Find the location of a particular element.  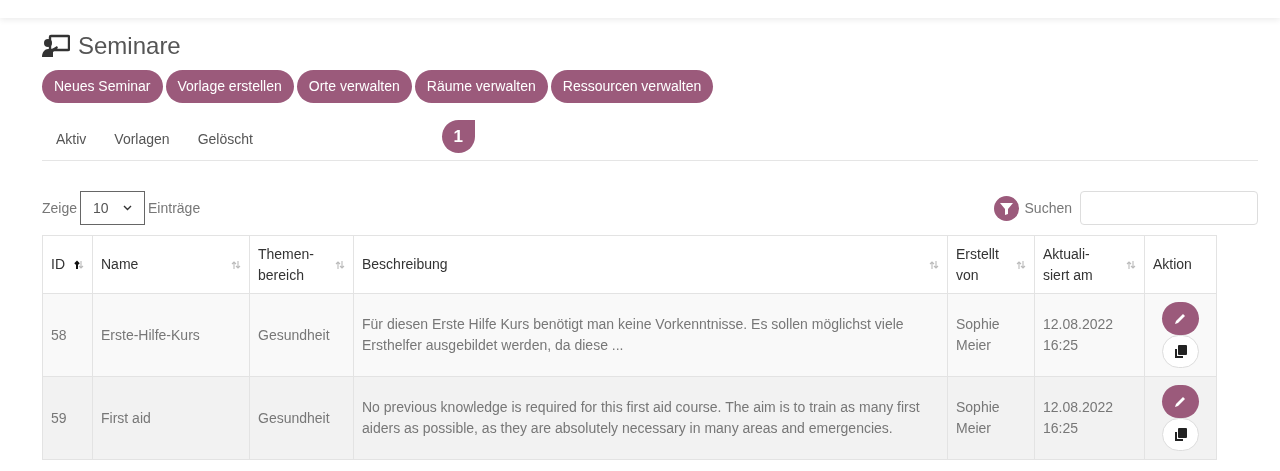

action-button: Orte verwalten is located at coordinates (354, 86).